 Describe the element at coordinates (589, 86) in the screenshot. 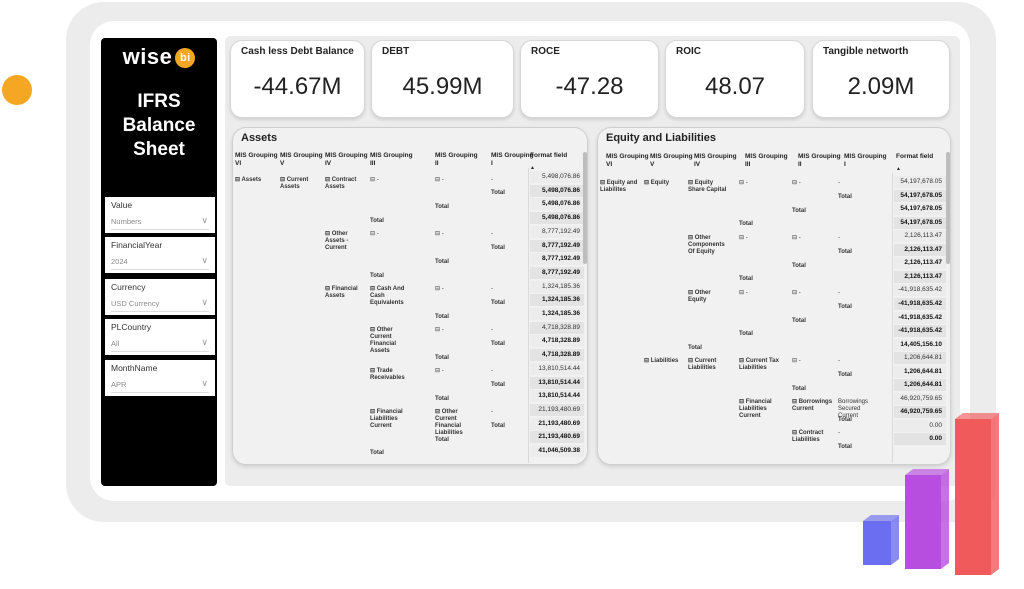

I see `kpi-value: -47.28` at that location.